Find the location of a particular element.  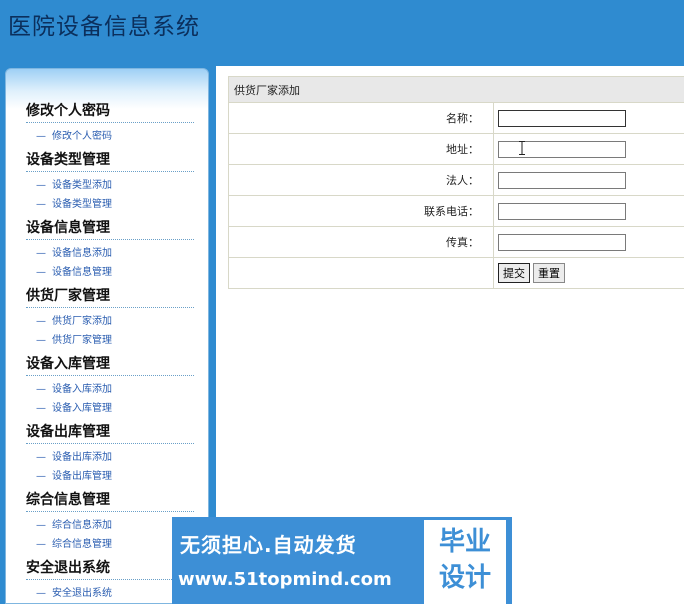

submit-button: 提交 is located at coordinates (514, 273).